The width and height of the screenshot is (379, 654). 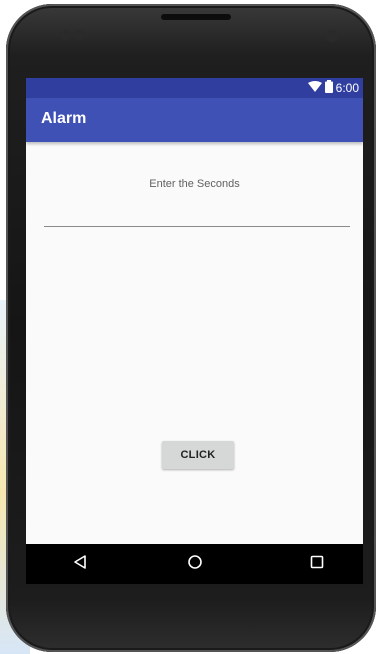 I want to click on click-button: CLICK, so click(x=198, y=455).